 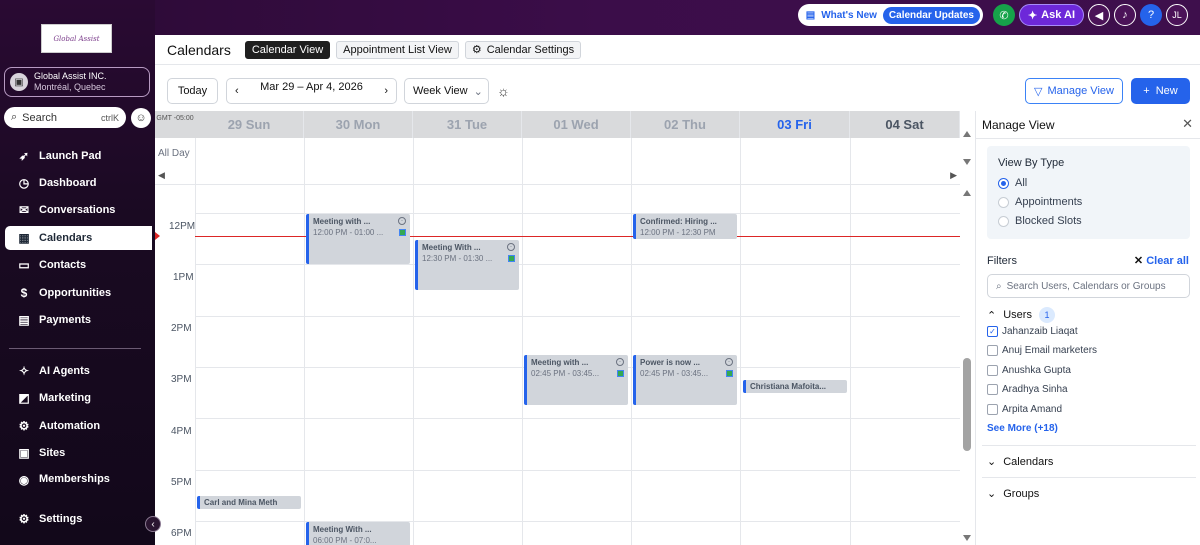 I want to click on manage-view-button: ▽ Manage View, so click(x=1074, y=91).